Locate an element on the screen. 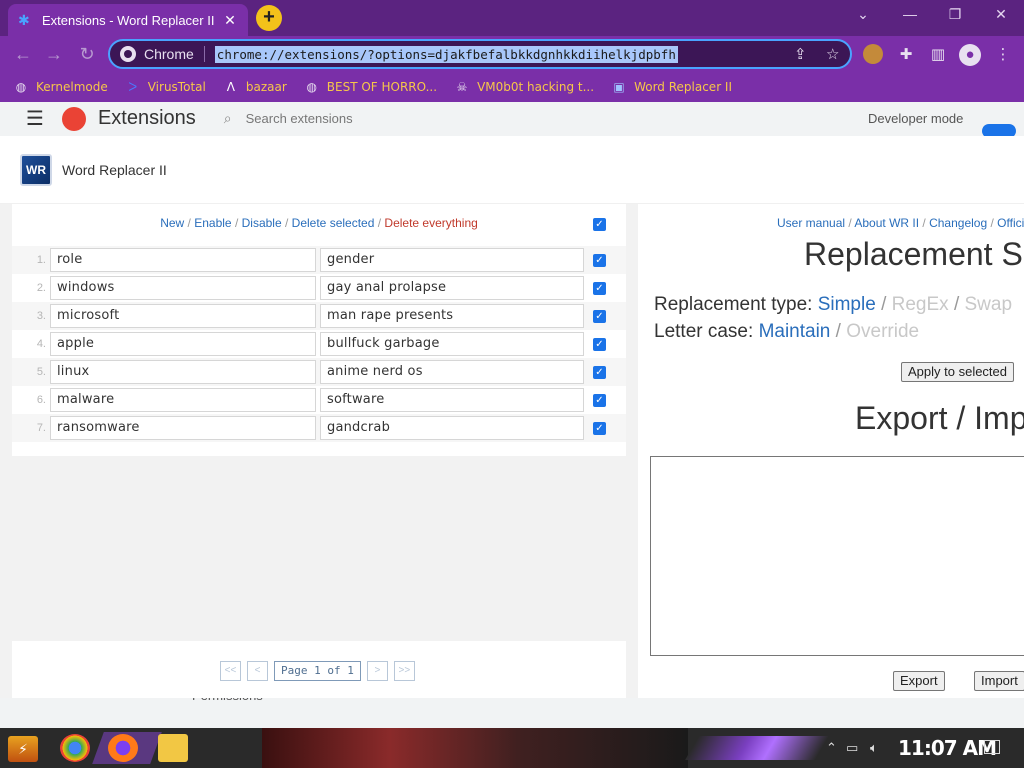 Image resolution: width=1024 pixels, height=768 pixels. select-all-checkbox: ✓ is located at coordinates (599, 224).